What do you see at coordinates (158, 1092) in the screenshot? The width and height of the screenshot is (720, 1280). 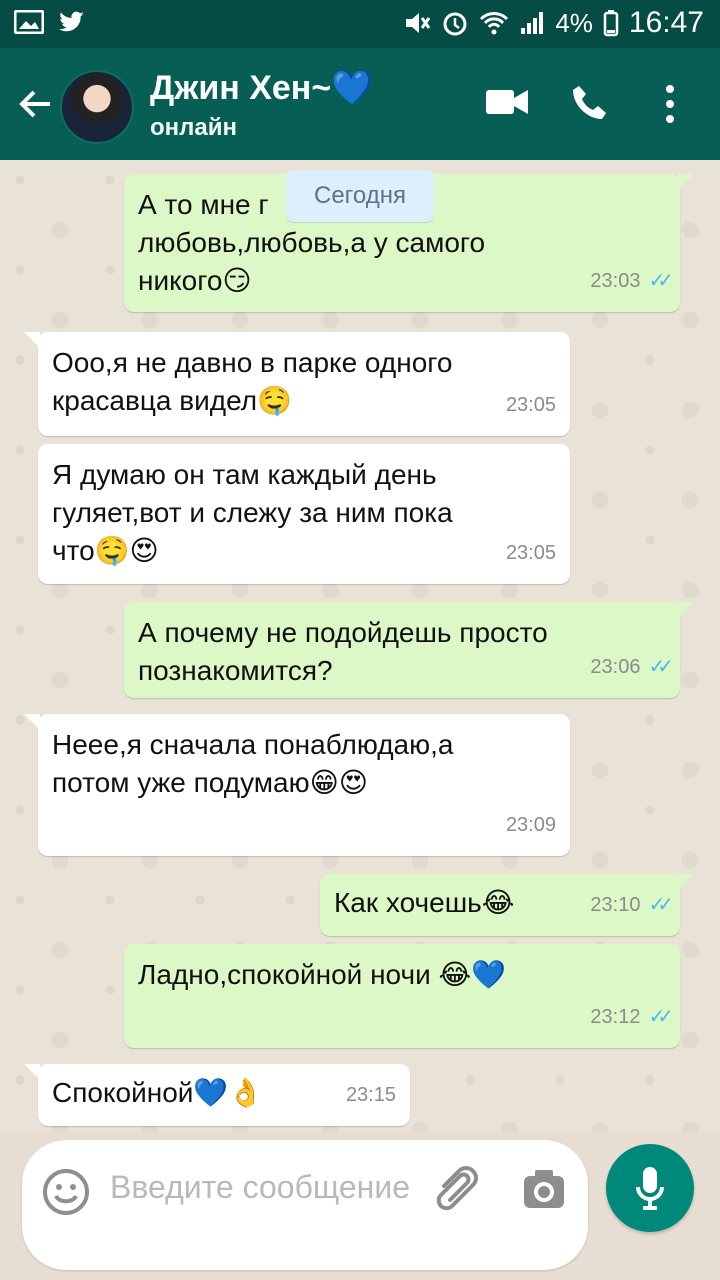 I see `message-text: Спокойной💙👌` at bounding box center [158, 1092].